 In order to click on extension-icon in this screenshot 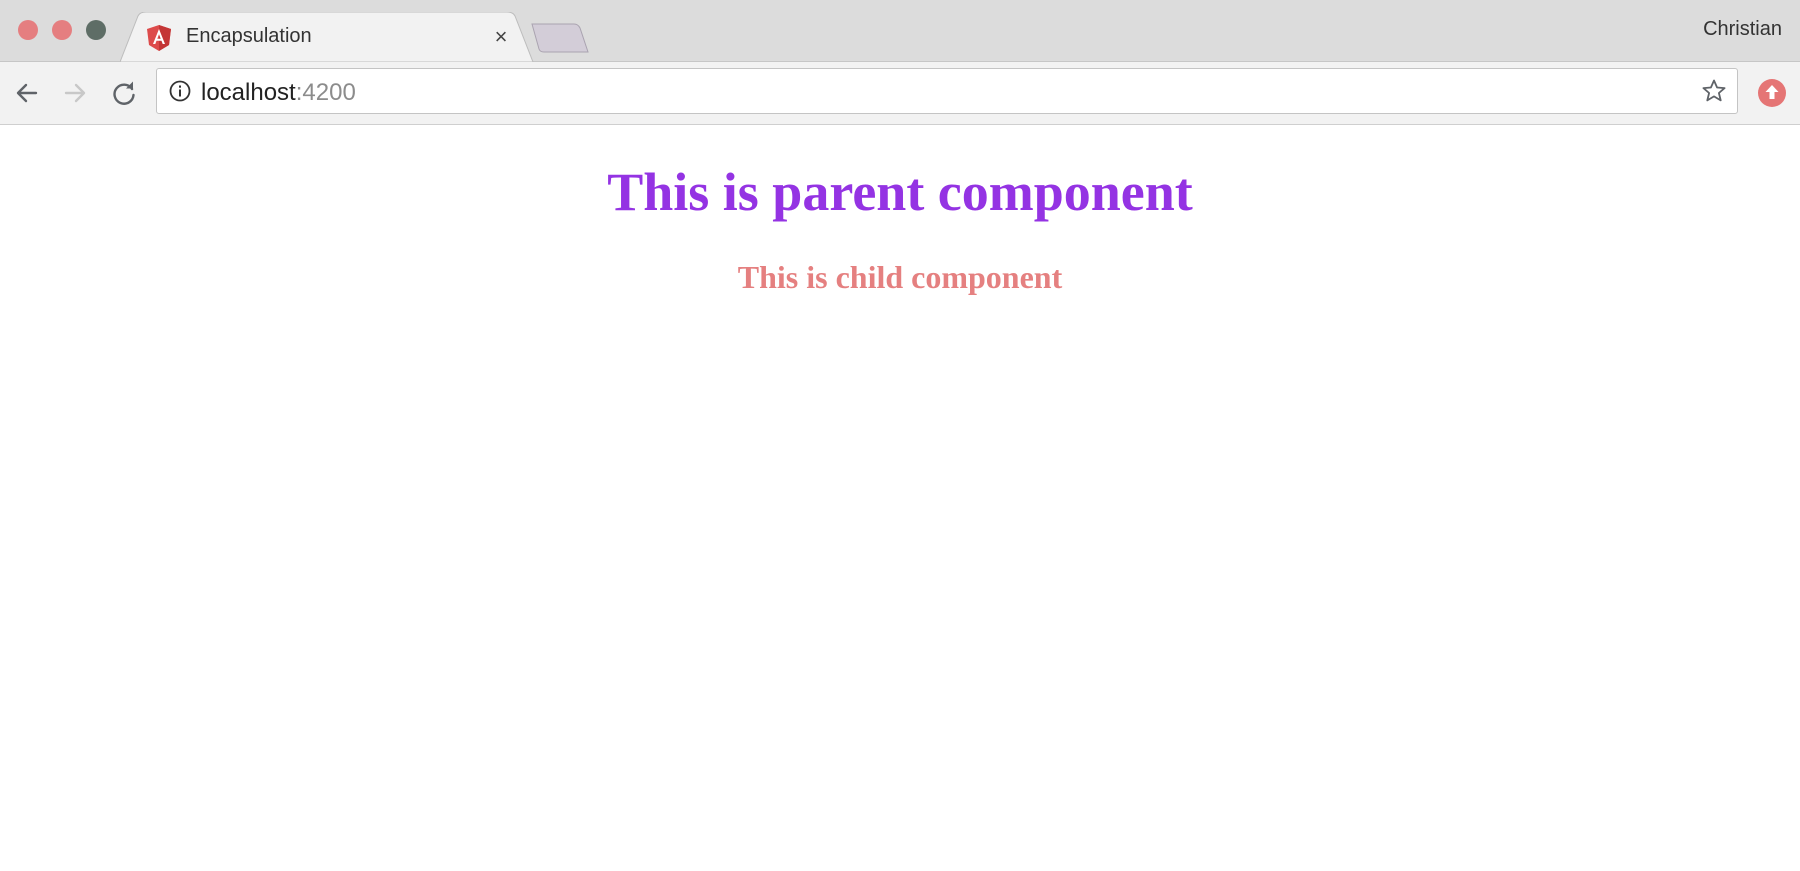, I will do `click(1772, 93)`.